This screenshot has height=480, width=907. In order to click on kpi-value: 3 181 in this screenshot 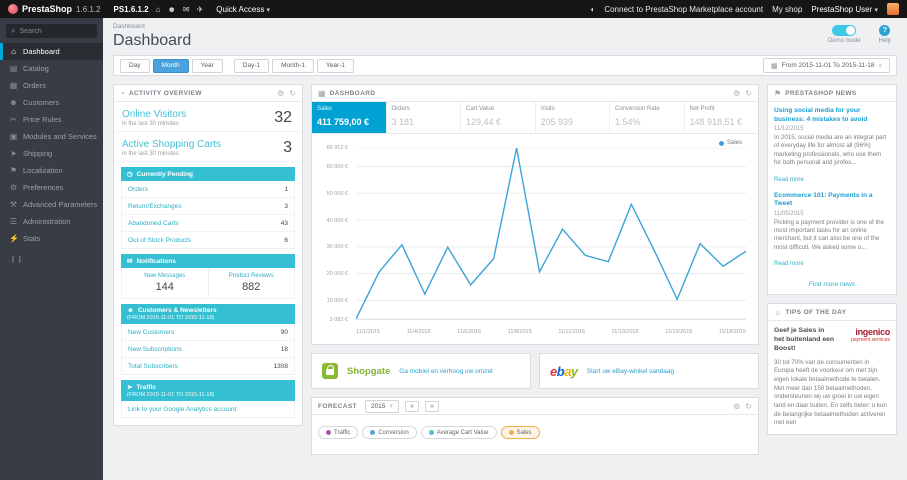, I will do `click(403, 122)`.